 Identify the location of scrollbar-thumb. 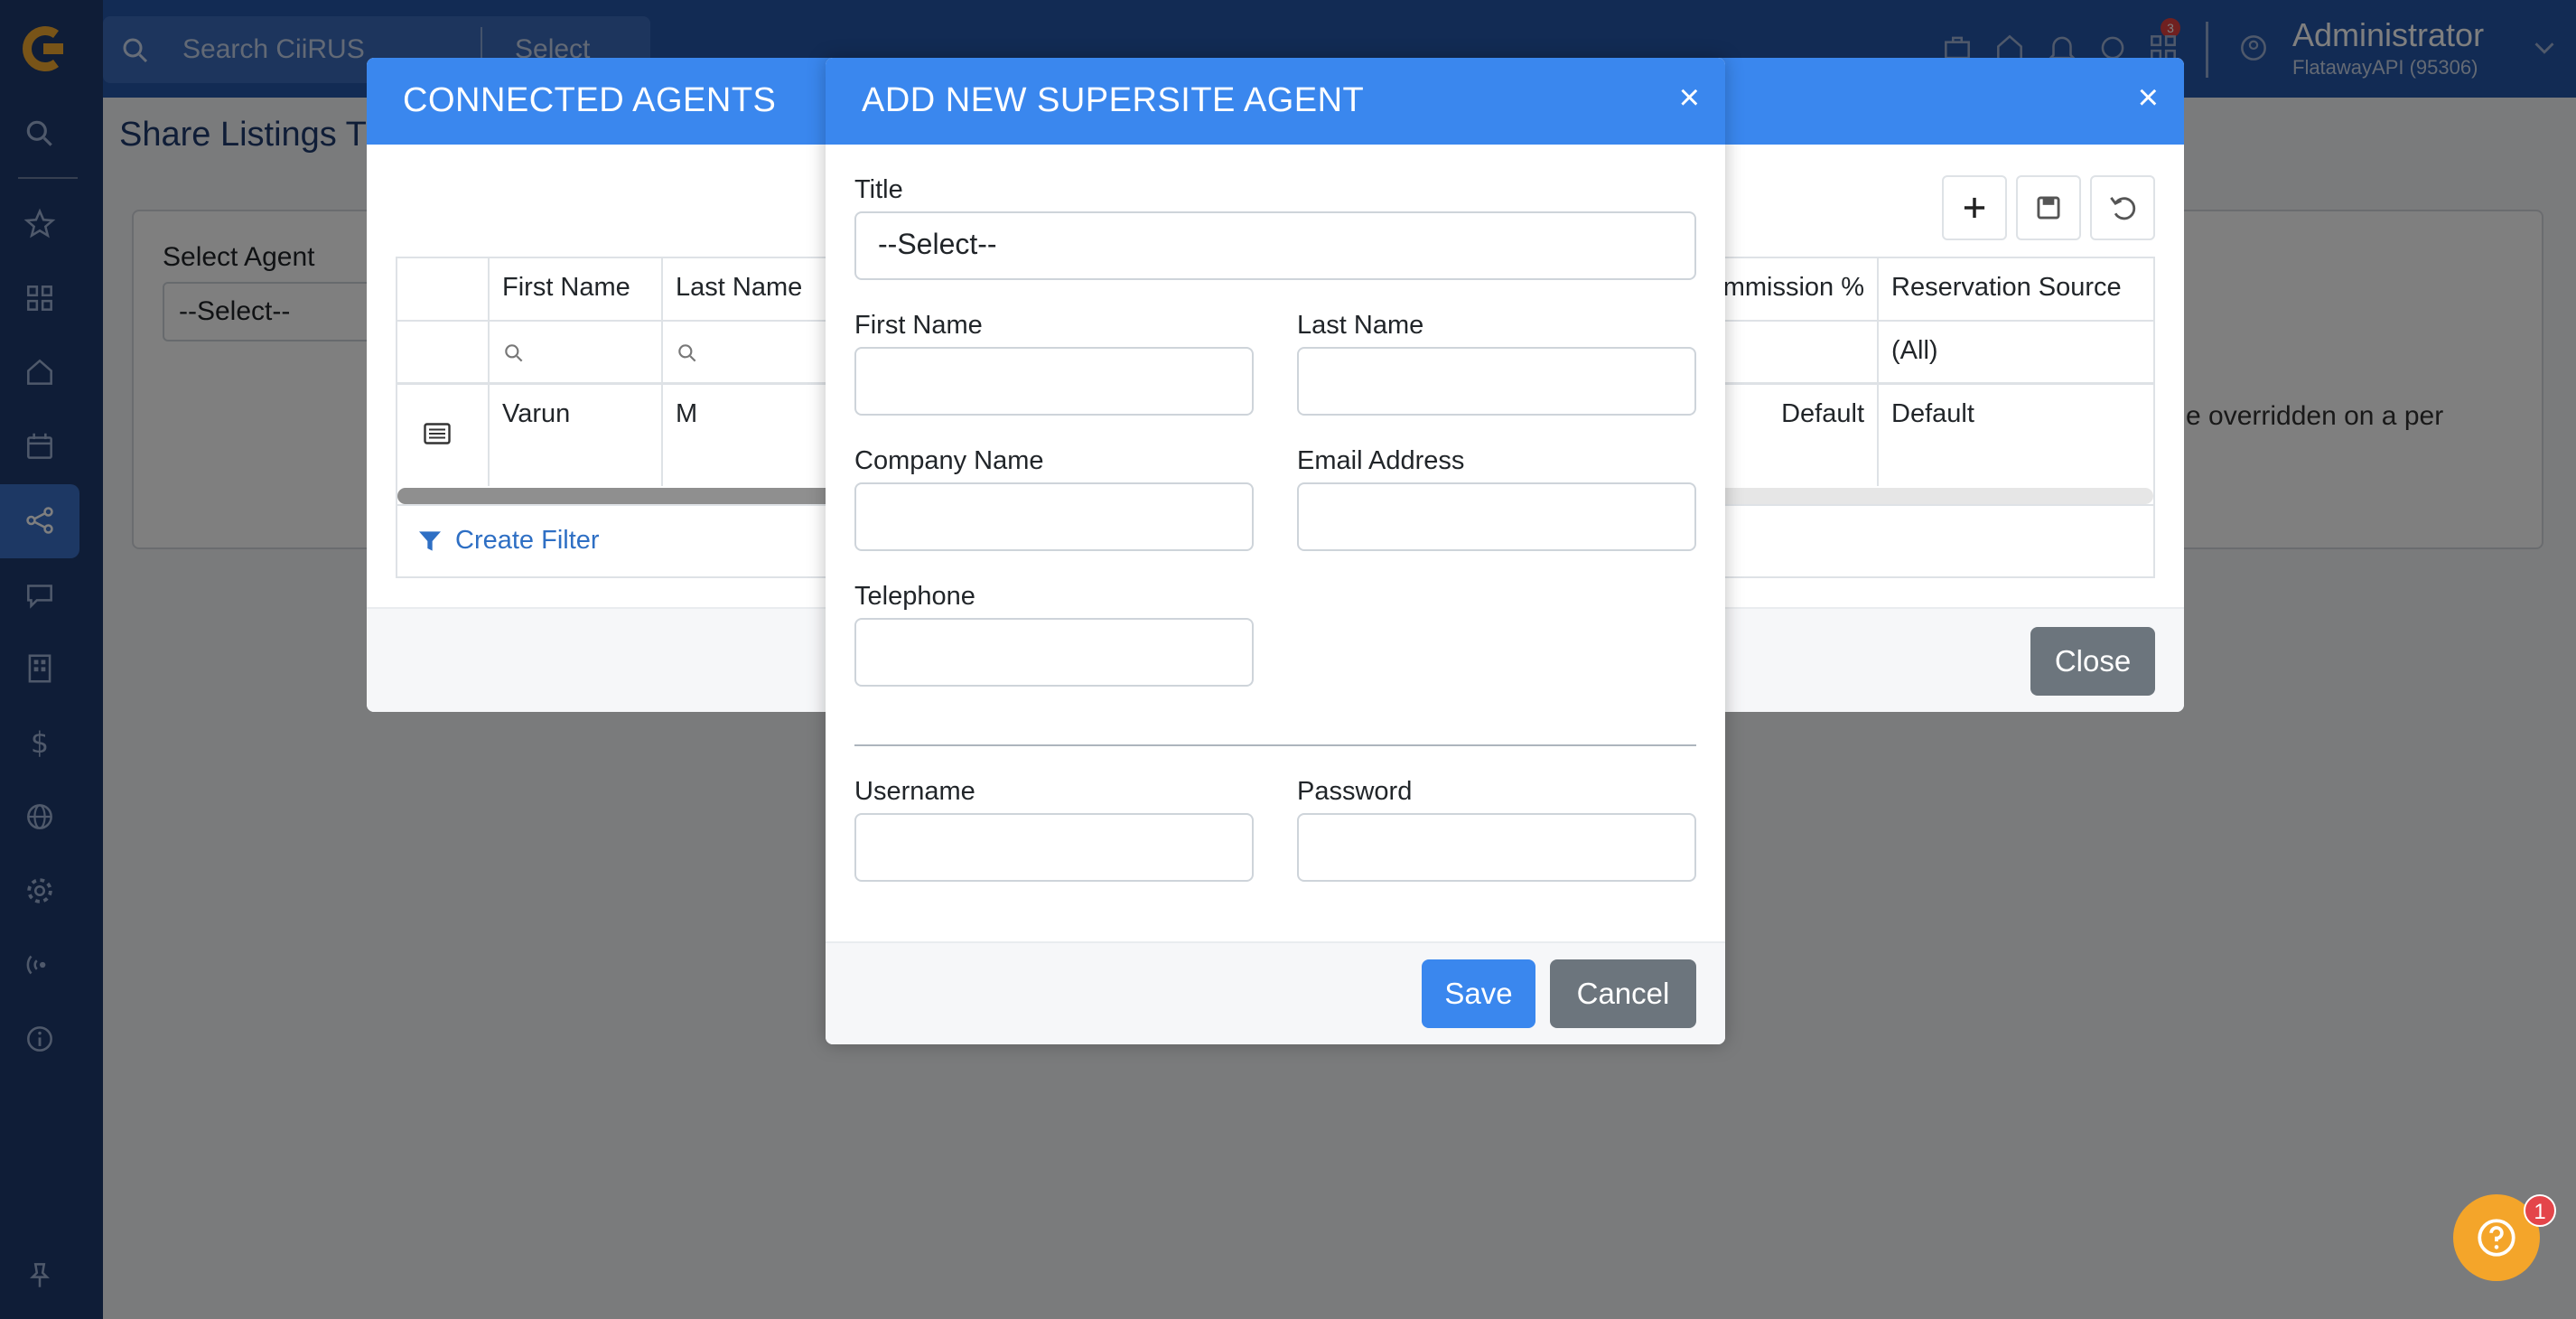
(623, 496).